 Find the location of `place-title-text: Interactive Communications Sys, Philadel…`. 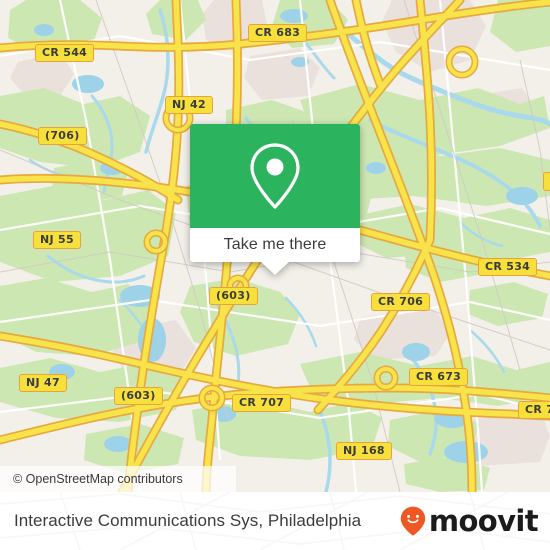

place-title-text: Interactive Communications Sys, Philadel… is located at coordinates (188, 520).